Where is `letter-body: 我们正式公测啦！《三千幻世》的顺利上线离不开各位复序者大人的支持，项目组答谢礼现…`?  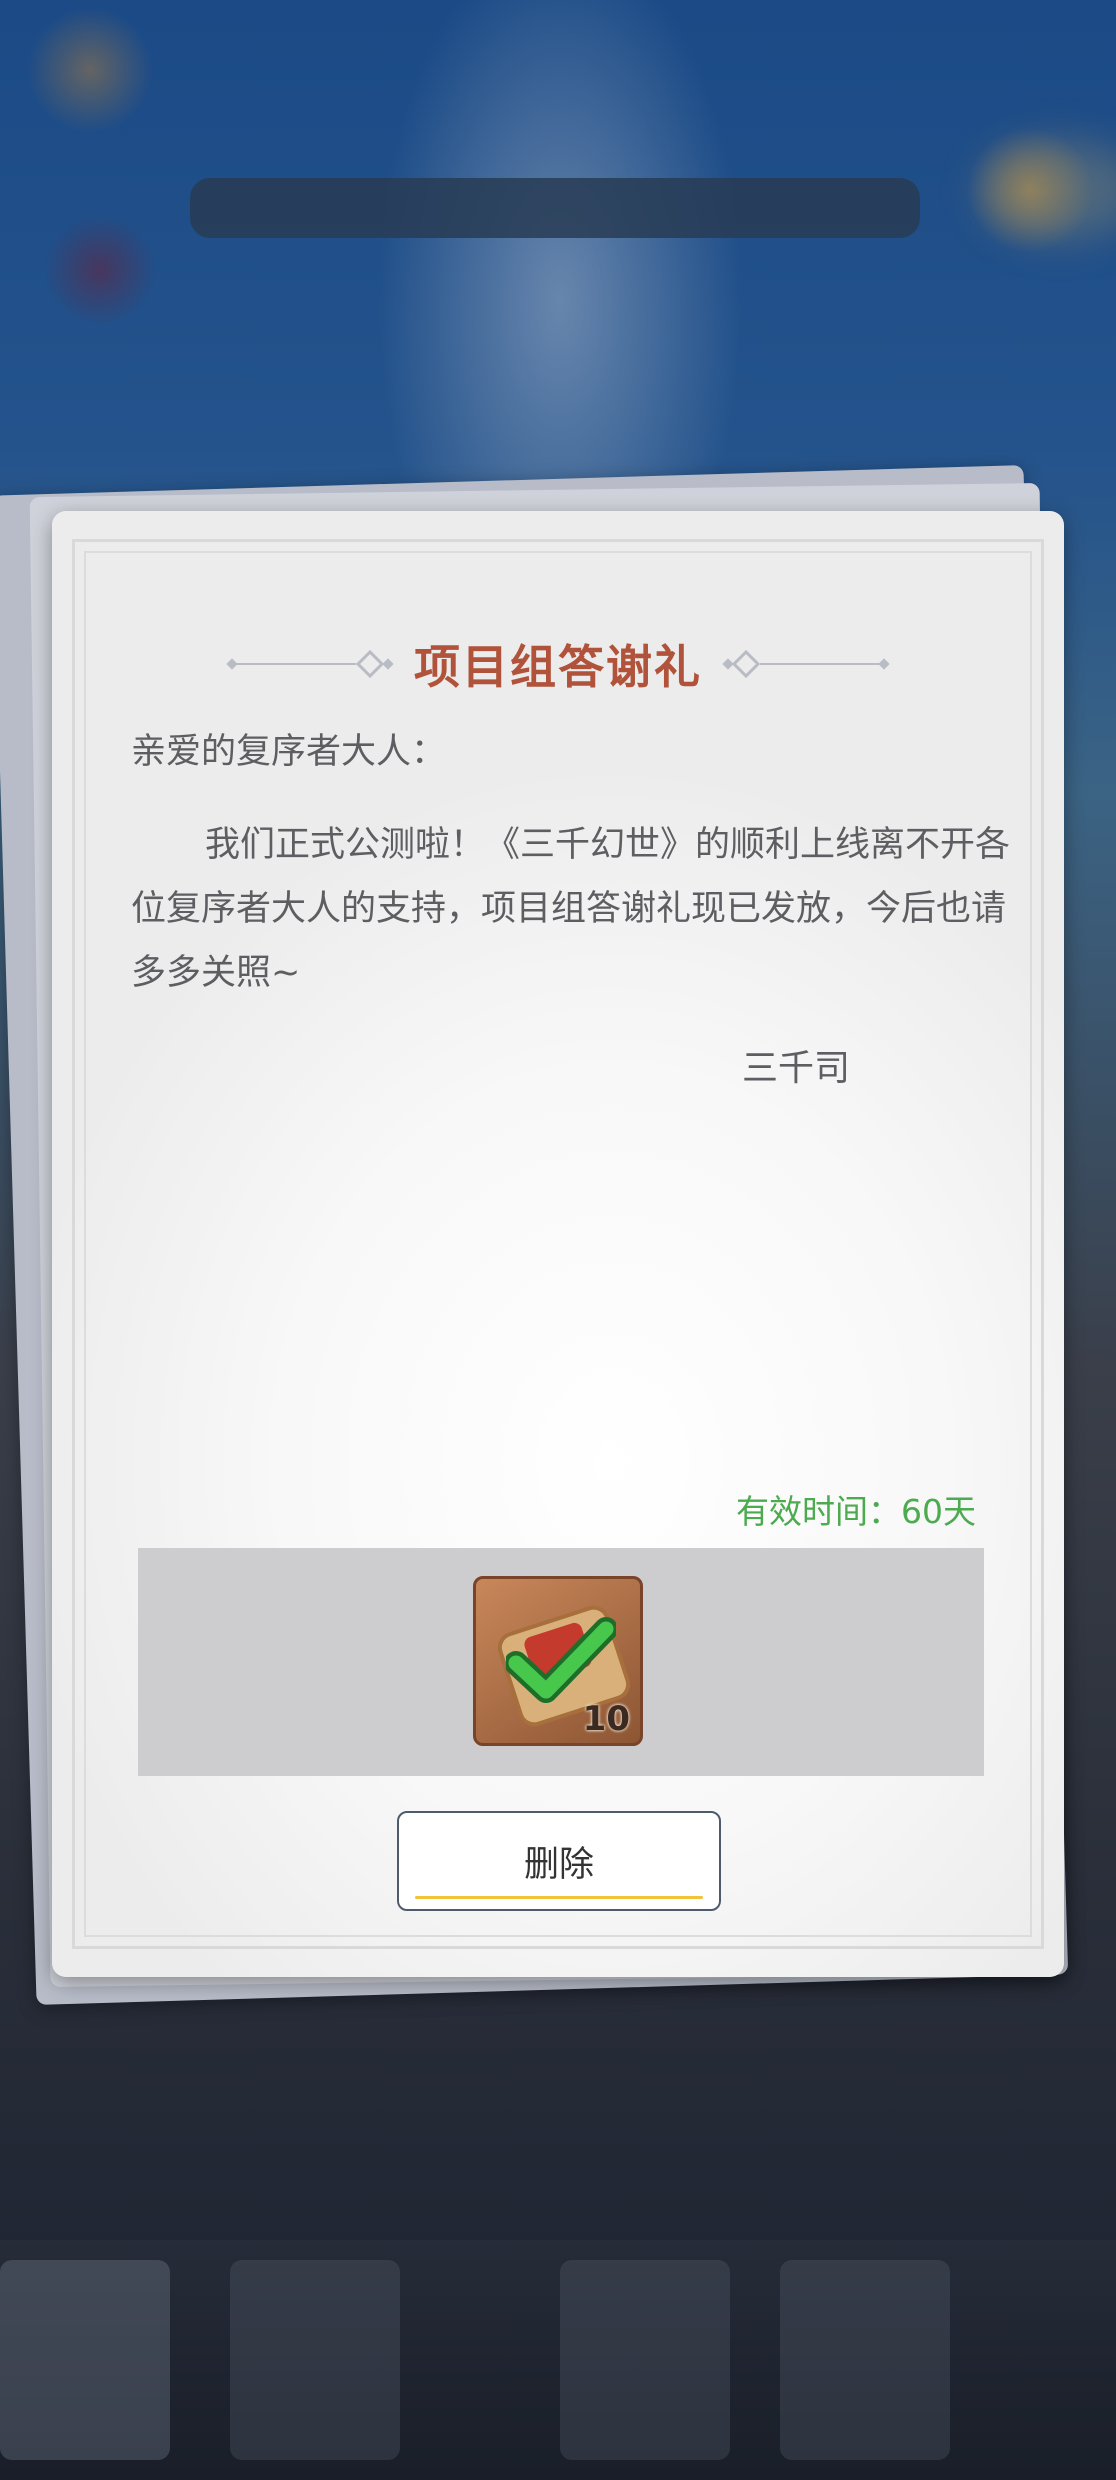
letter-body: 我们正式公测啦！《三千幻世》的顺利上线离不开各位复序者大人的支持，项目组答谢礼现… is located at coordinates (571, 909).